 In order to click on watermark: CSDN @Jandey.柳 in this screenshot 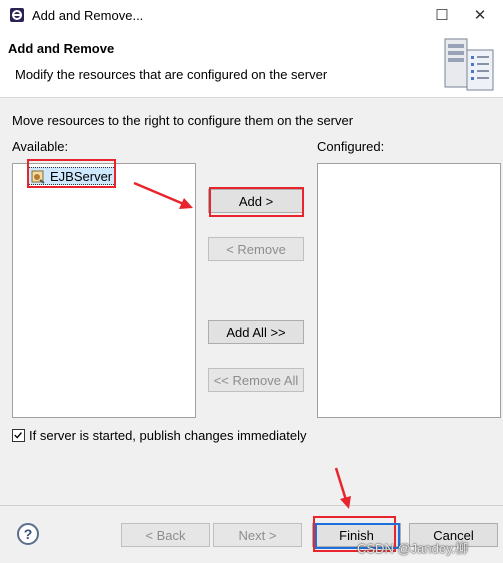, I will do `click(413, 548)`.